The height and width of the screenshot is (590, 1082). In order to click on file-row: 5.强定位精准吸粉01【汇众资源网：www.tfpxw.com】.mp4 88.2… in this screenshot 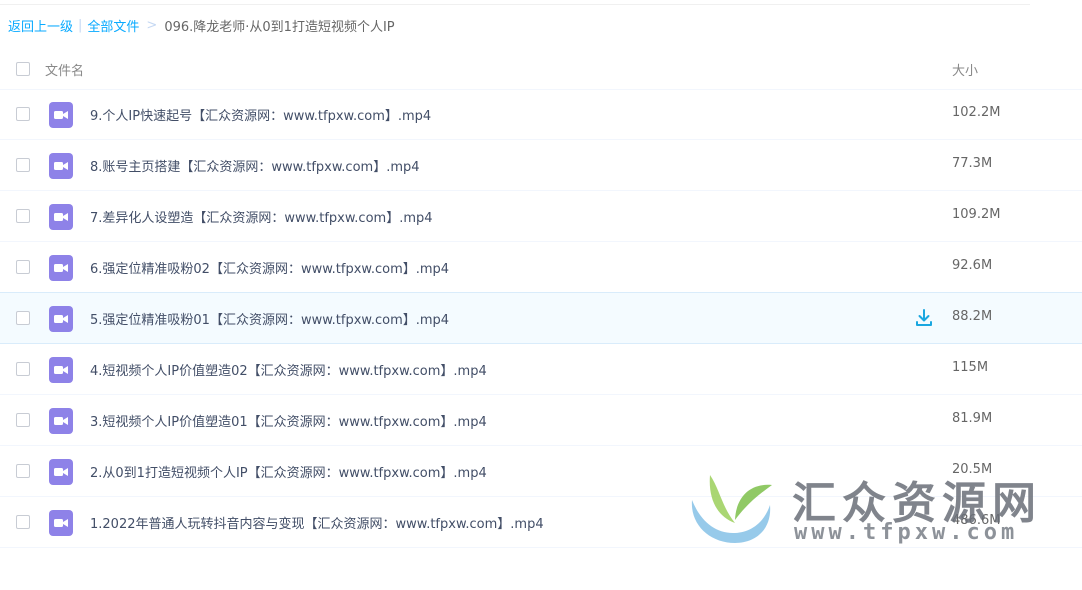, I will do `click(541, 318)`.